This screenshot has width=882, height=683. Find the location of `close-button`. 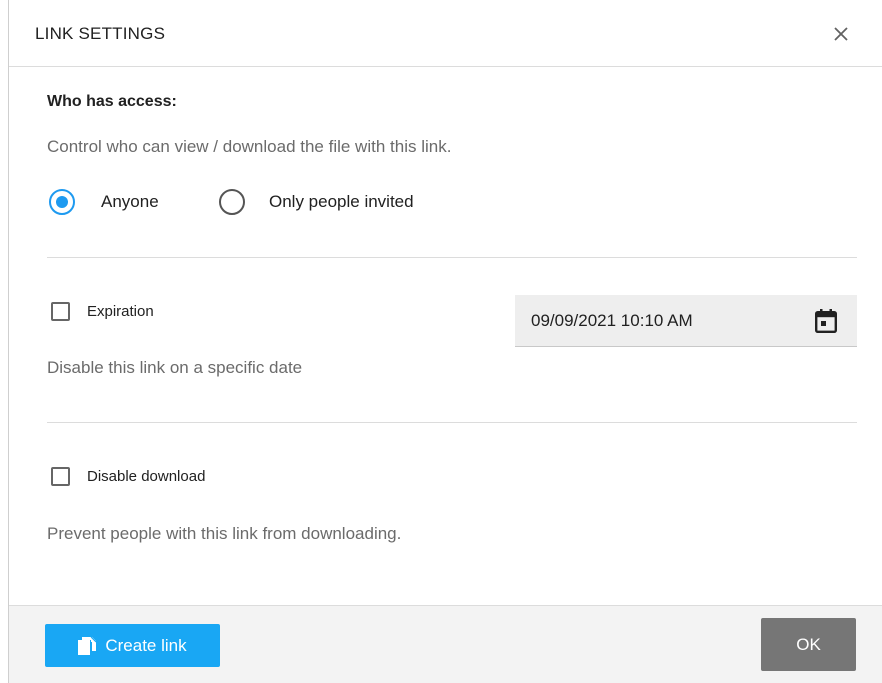

close-button is located at coordinates (841, 34).